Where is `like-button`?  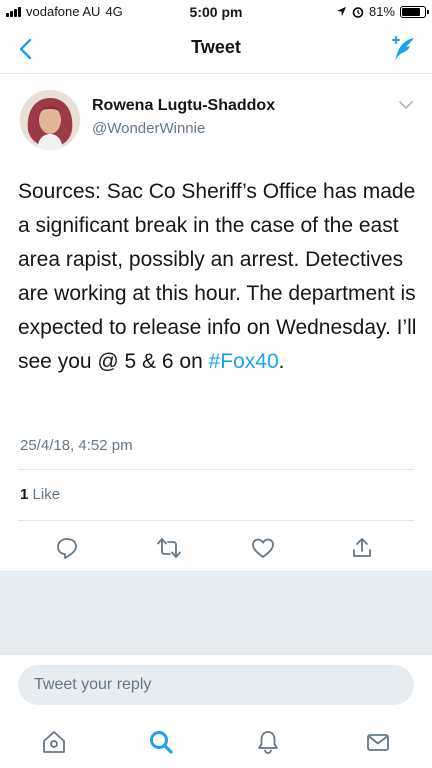 like-button is located at coordinates (263, 548).